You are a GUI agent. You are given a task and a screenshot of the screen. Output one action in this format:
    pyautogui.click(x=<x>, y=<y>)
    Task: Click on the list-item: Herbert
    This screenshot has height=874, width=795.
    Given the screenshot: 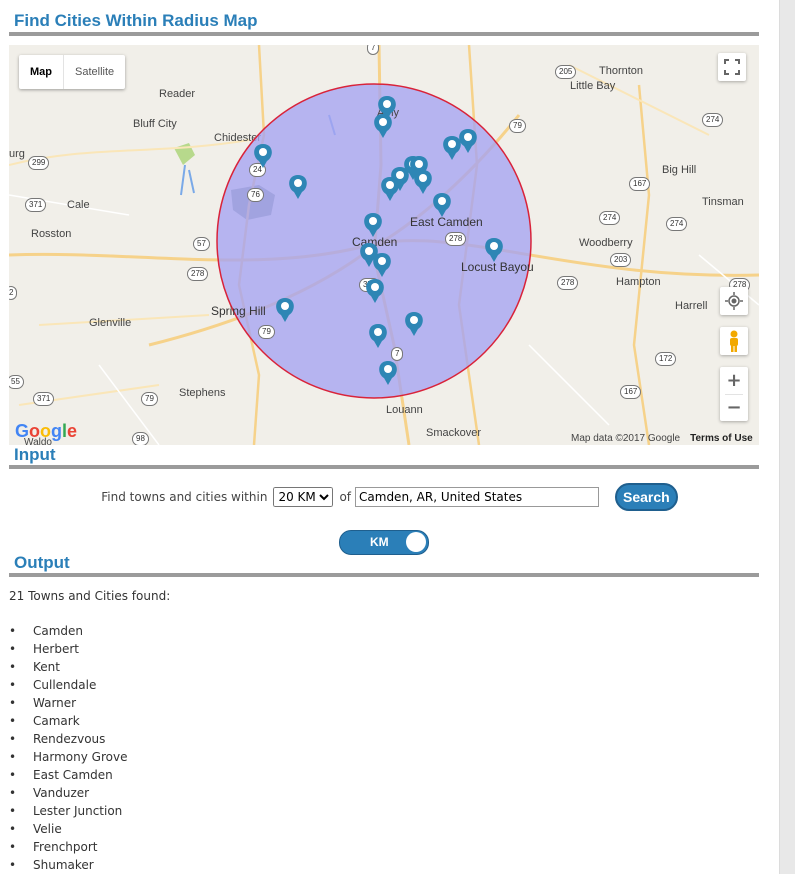 What is the action you would take?
    pyautogui.click(x=68, y=649)
    